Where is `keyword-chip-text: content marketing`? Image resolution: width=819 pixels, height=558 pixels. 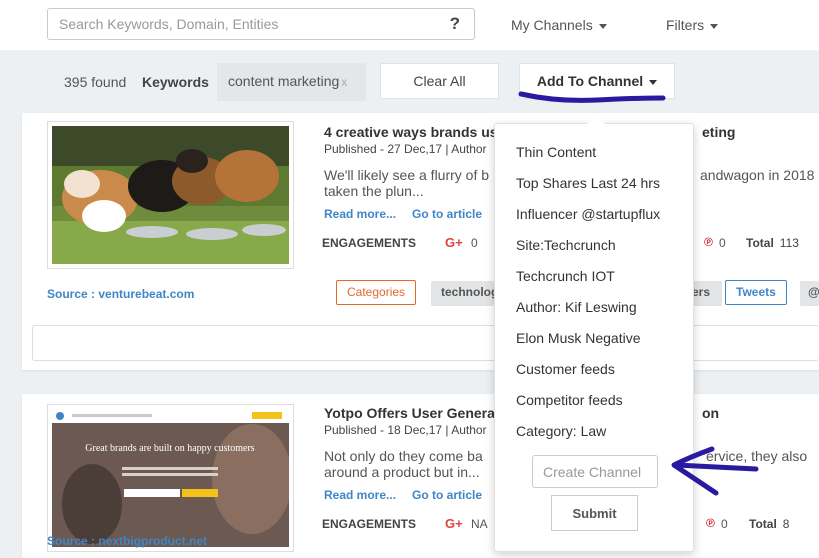 keyword-chip-text: content marketing is located at coordinates (284, 81).